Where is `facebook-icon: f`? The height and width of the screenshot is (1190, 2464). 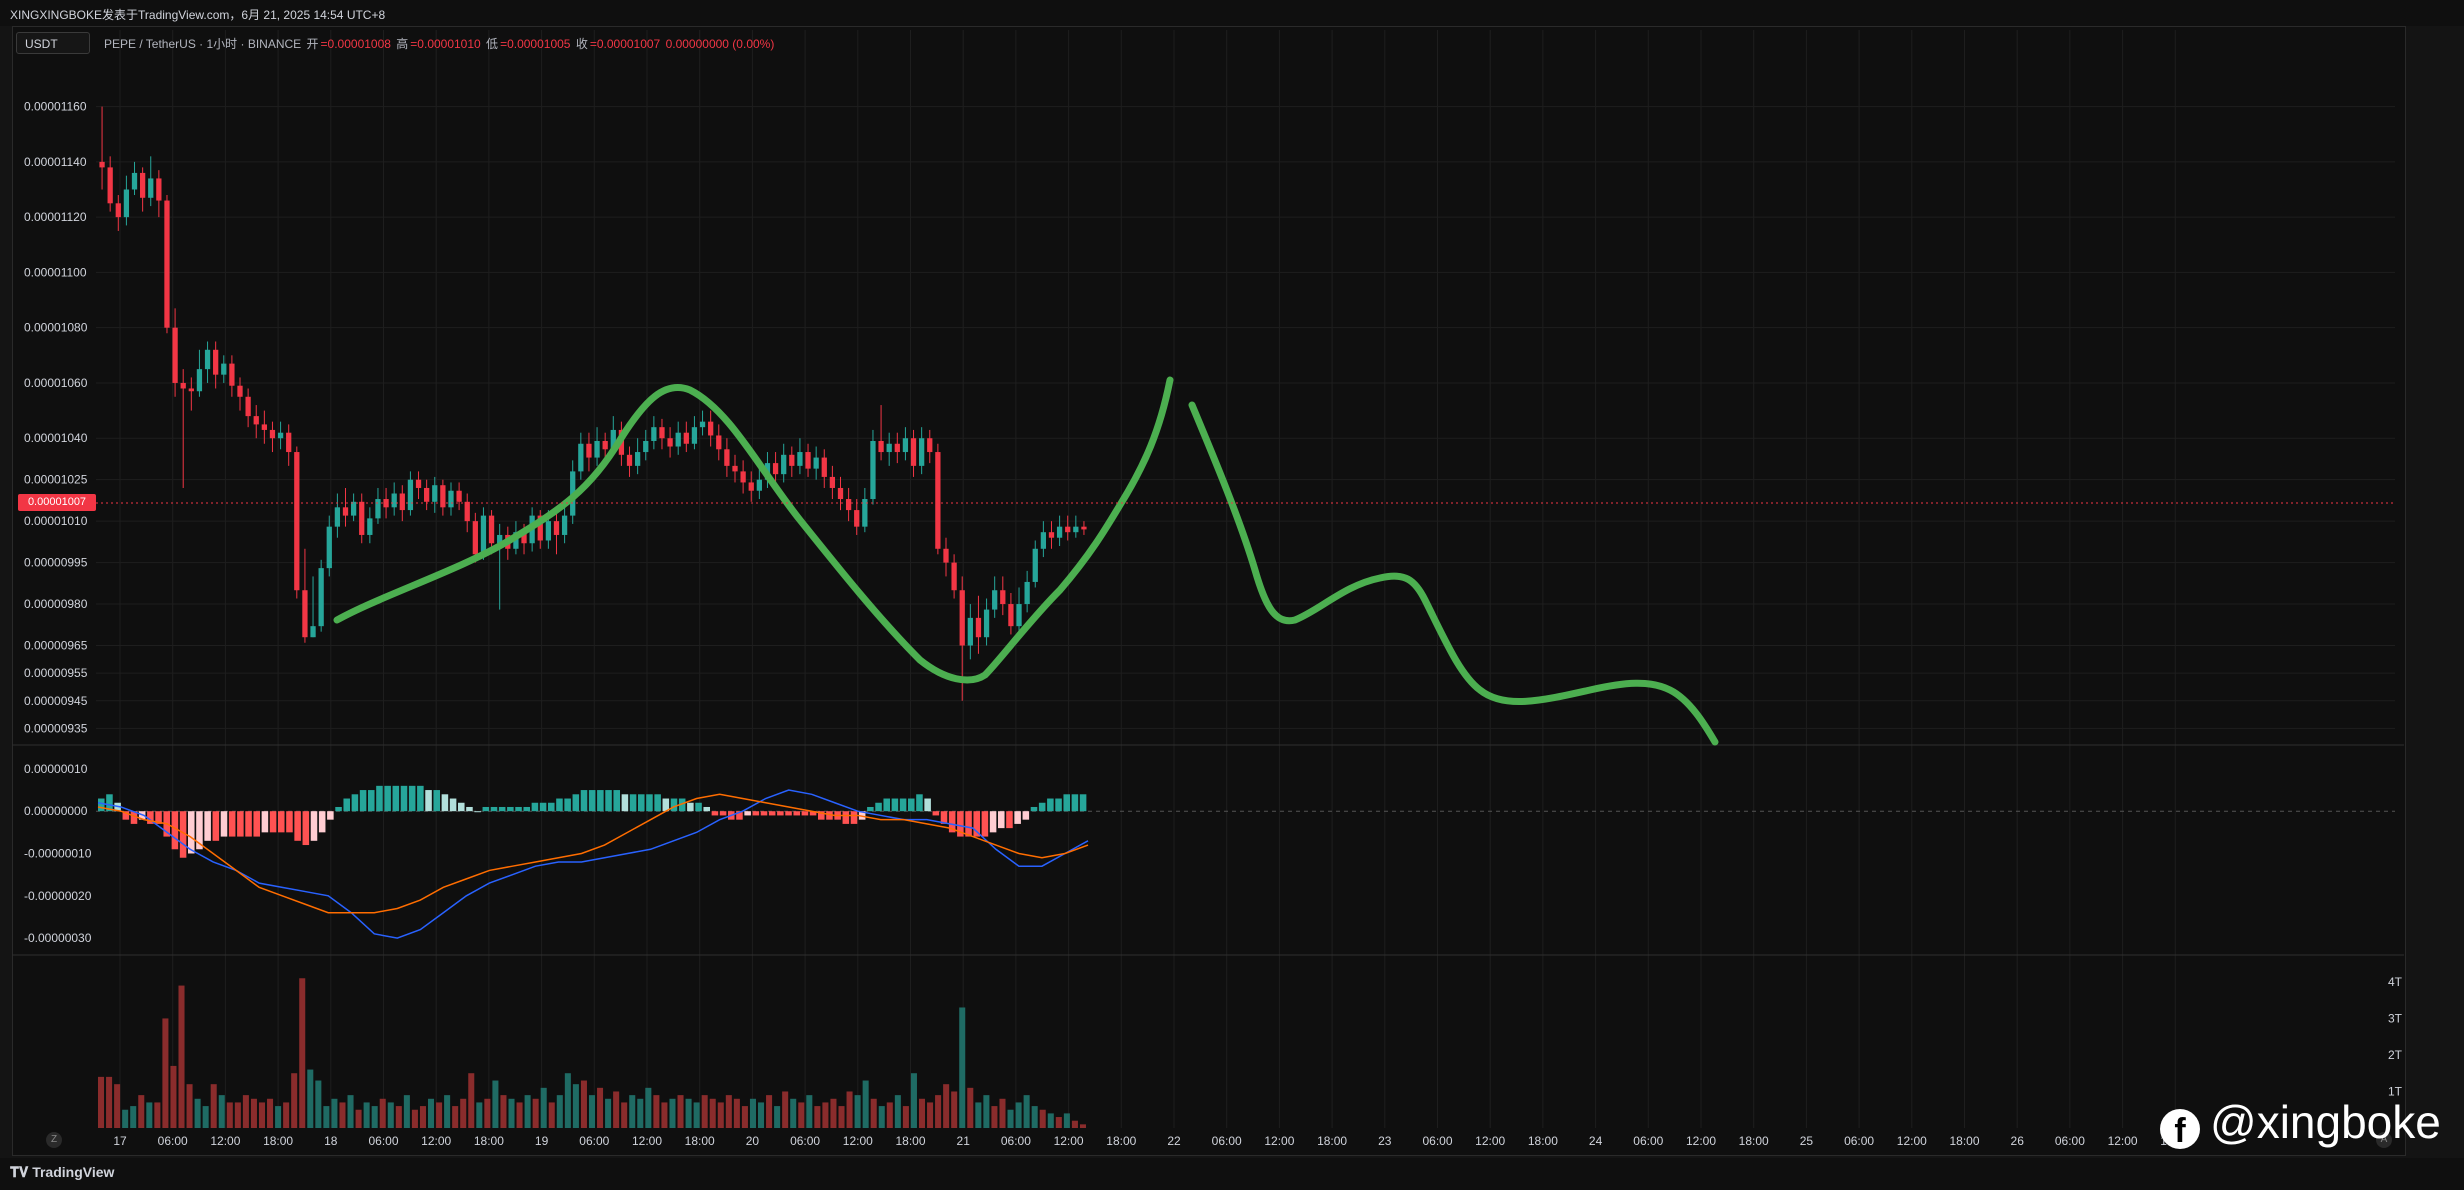
facebook-icon: f is located at coordinates (2180, 1129).